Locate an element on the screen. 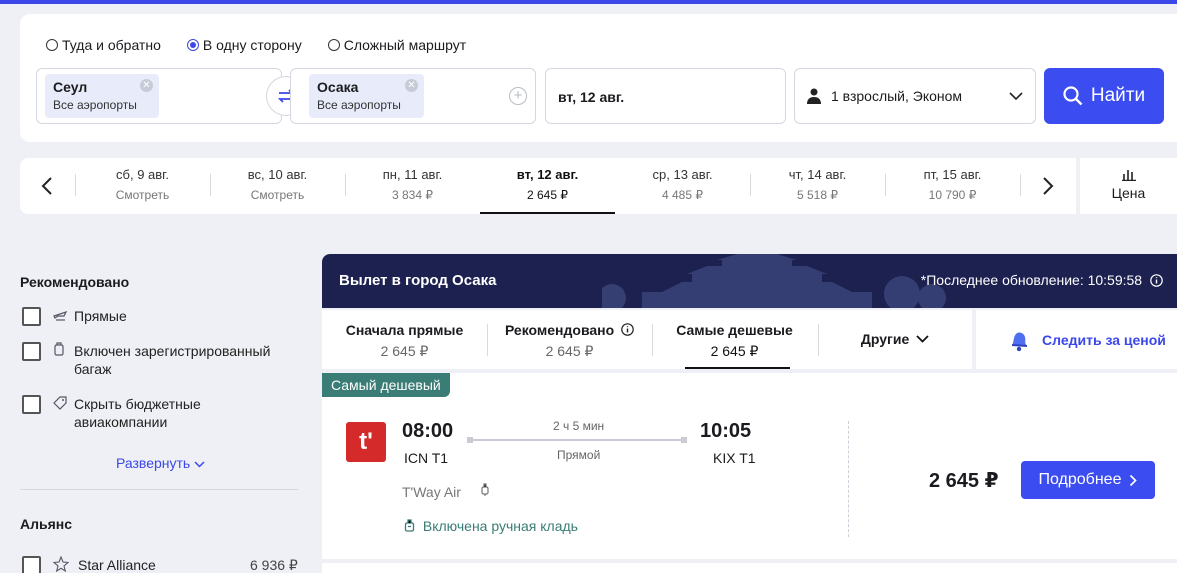 Image resolution: width=1177 pixels, height=573 pixels. date-option: ср, 13 авг. 4 485 ₽ is located at coordinates (682, 186).